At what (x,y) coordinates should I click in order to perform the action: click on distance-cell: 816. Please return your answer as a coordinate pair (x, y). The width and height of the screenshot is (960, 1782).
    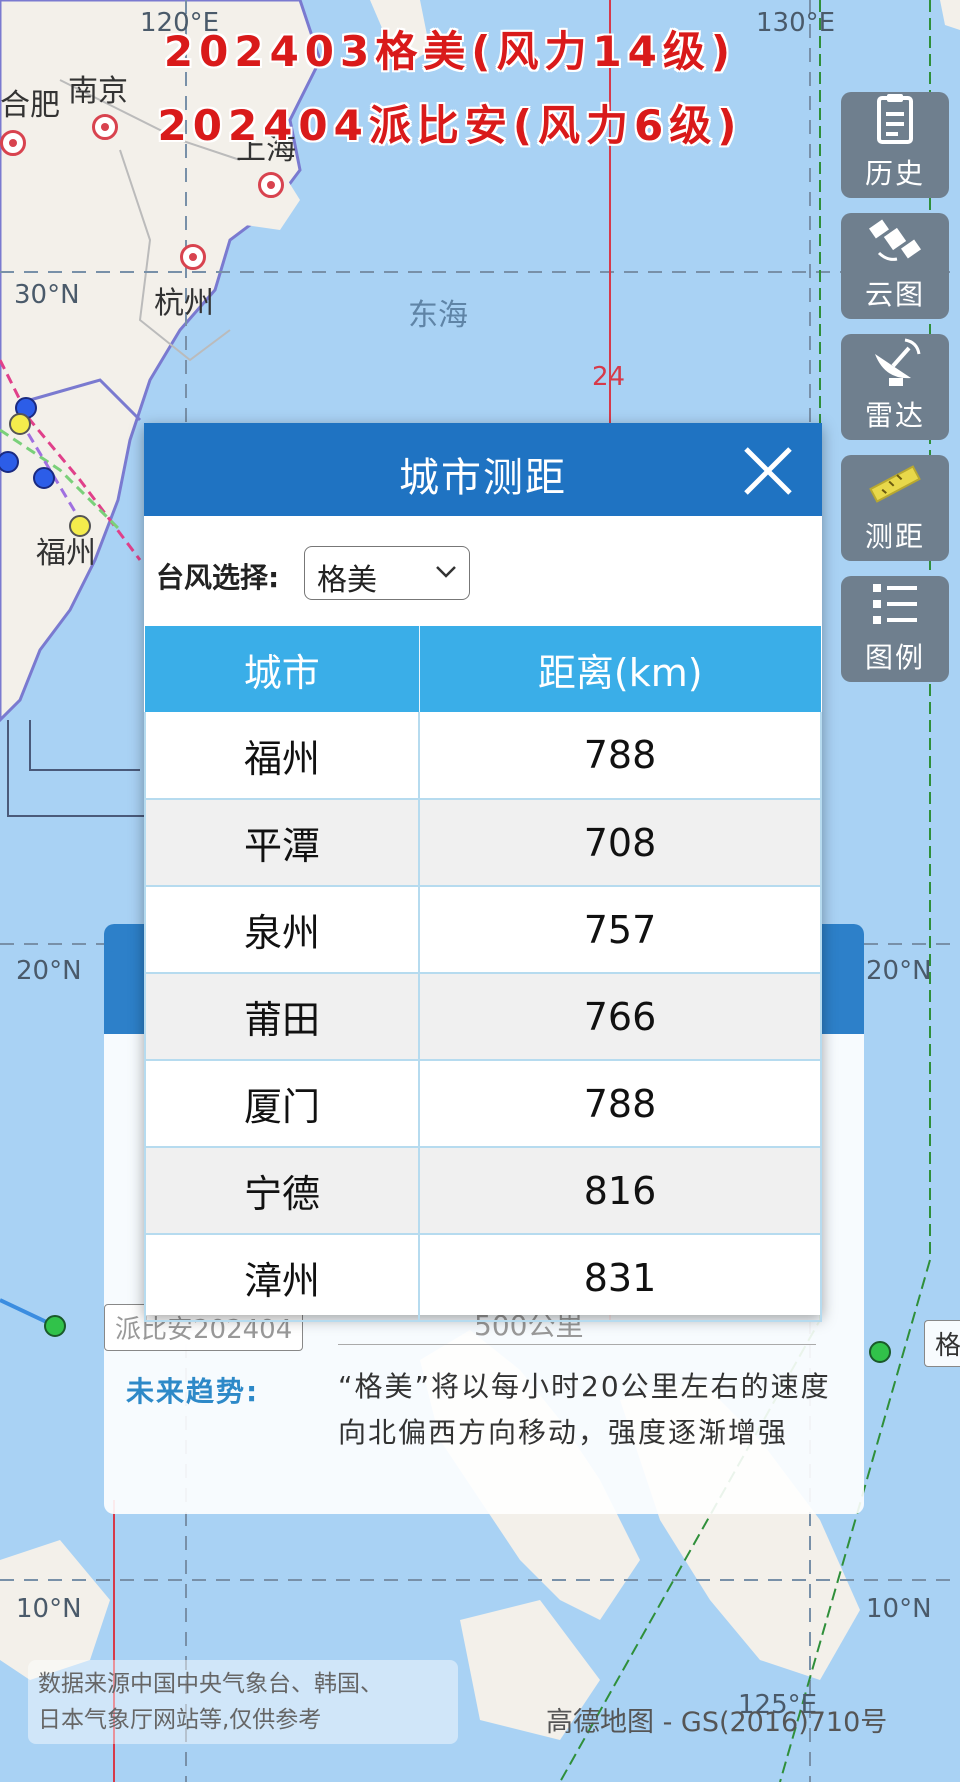
    Looking at the image, I should click on (620, 1191).